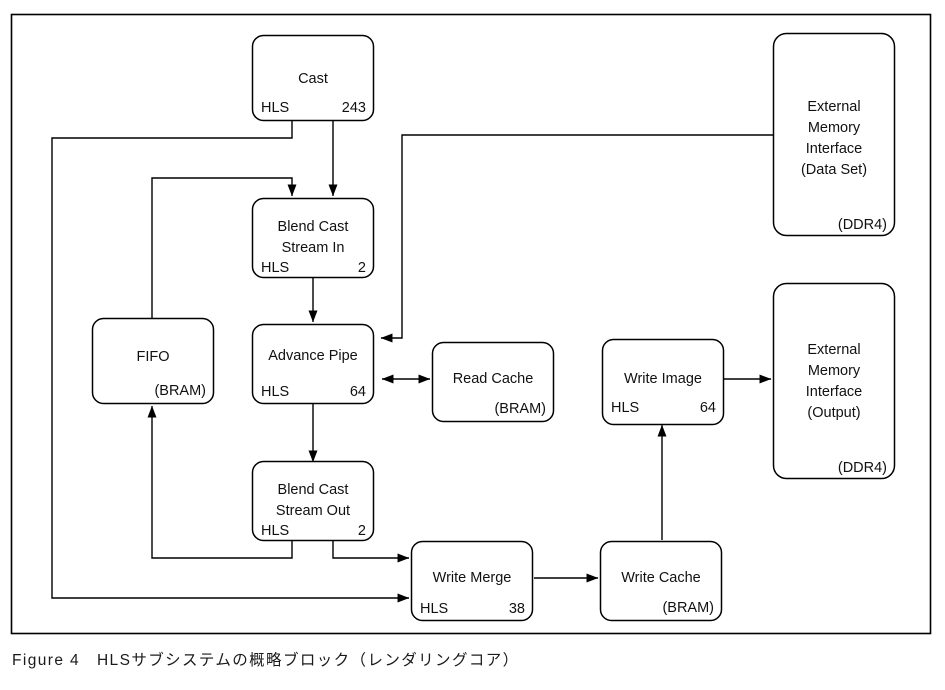 The width and height of the screenshot is (945, 690). What do you see at coordinates (358, 392) in the screenshot?
I see `node-advance-pipe-corner-right: 64` at bounding box center [358, 392].